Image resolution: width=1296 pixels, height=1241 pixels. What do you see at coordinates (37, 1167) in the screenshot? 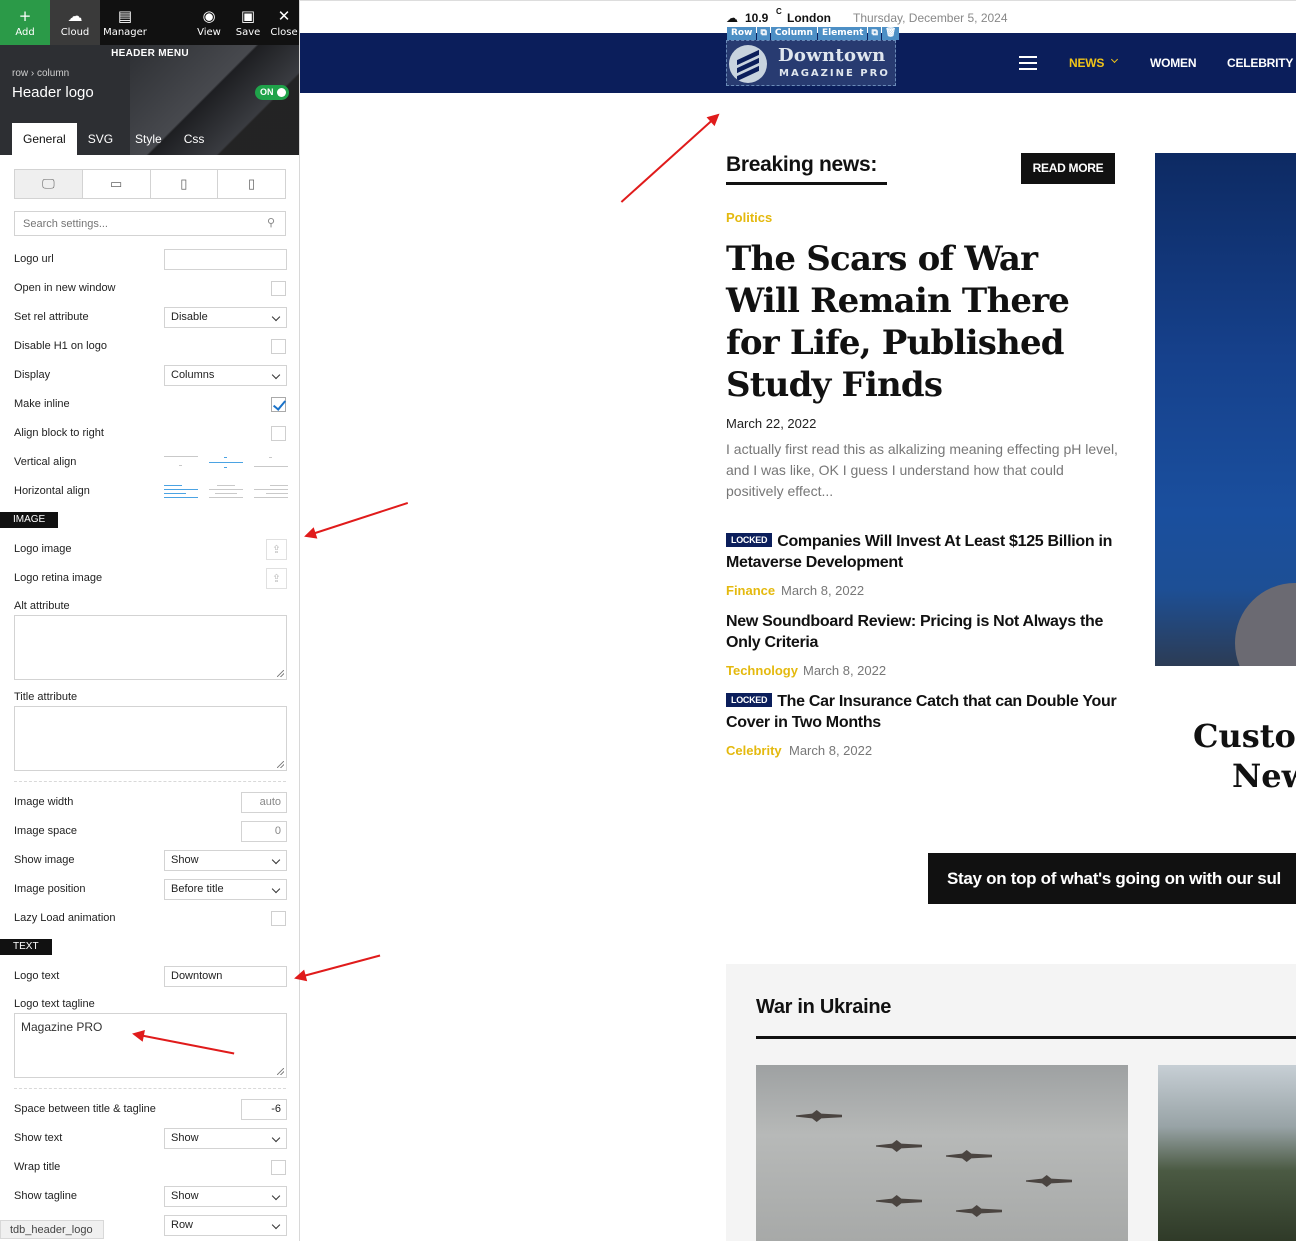
I see `wrap-title-label: Wrap title` at bounding box center [37, 1167].